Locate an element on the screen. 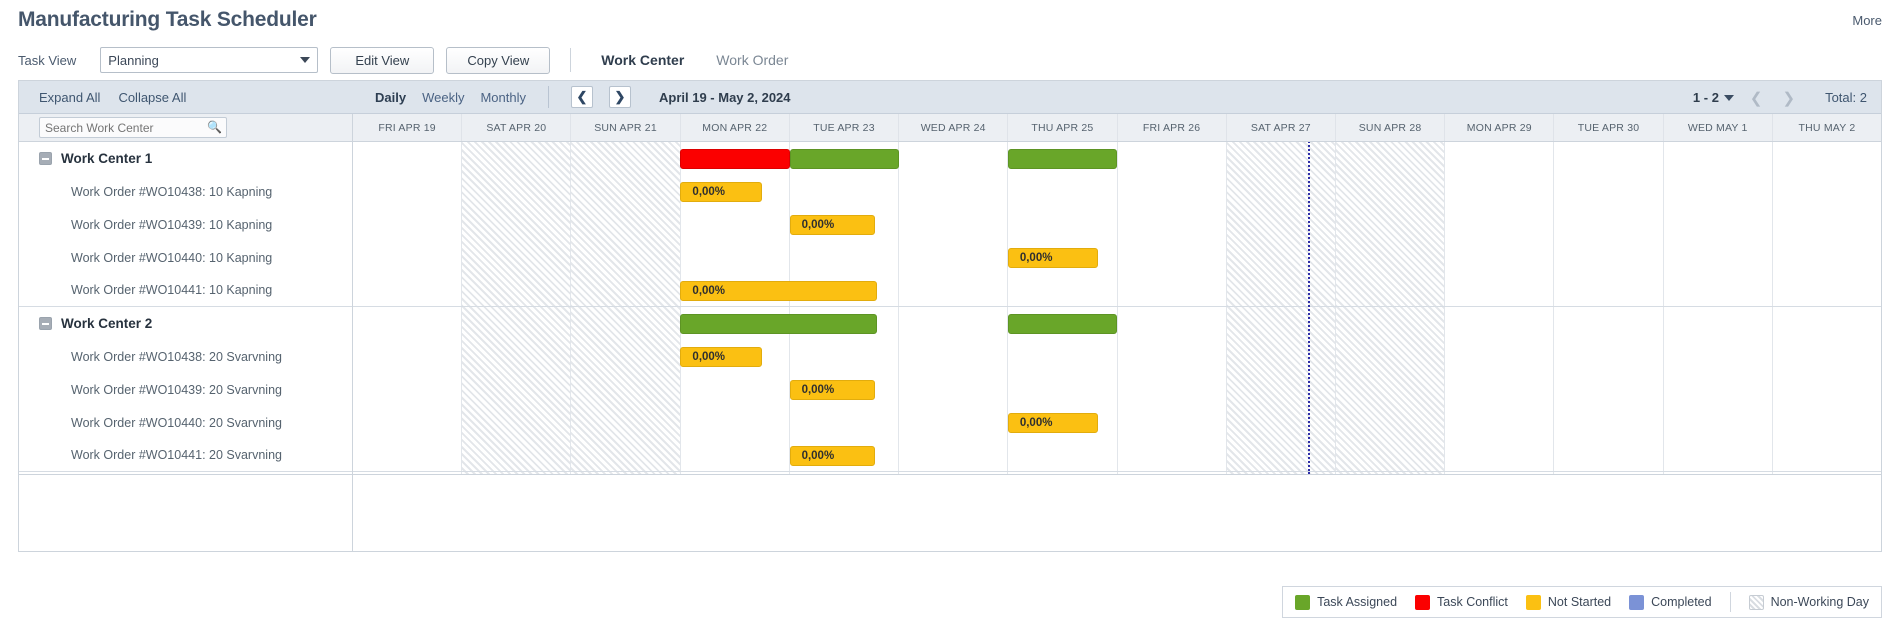 The width and height of the screenshot is (1900, 630). legend-divider is located at coordinates (1730, 602).